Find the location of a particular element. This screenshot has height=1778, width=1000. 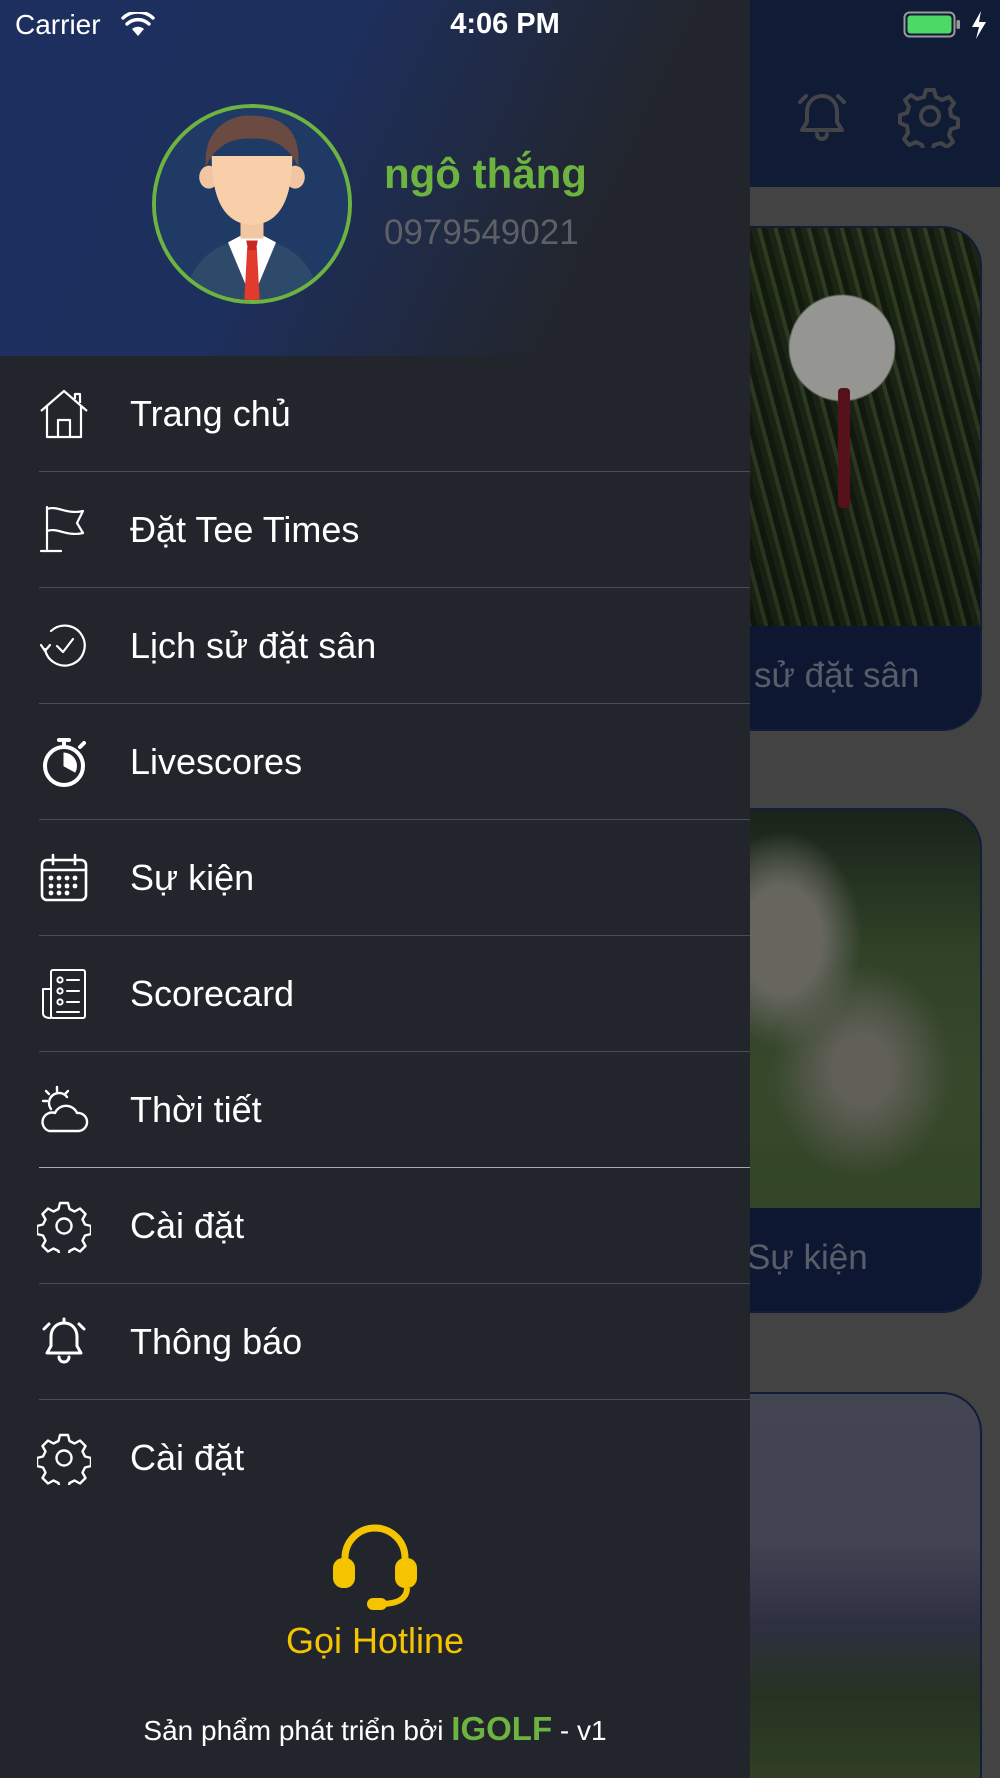

menu-item-scorecard: Scorecard is located at coordinates (375, 994).